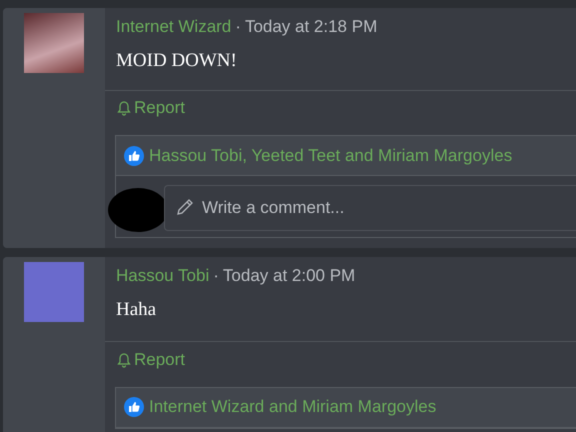  Describe the element at coordinates (311, 26) in the screenshot. I see `post-time: Today at 2:18 PM` at that location.